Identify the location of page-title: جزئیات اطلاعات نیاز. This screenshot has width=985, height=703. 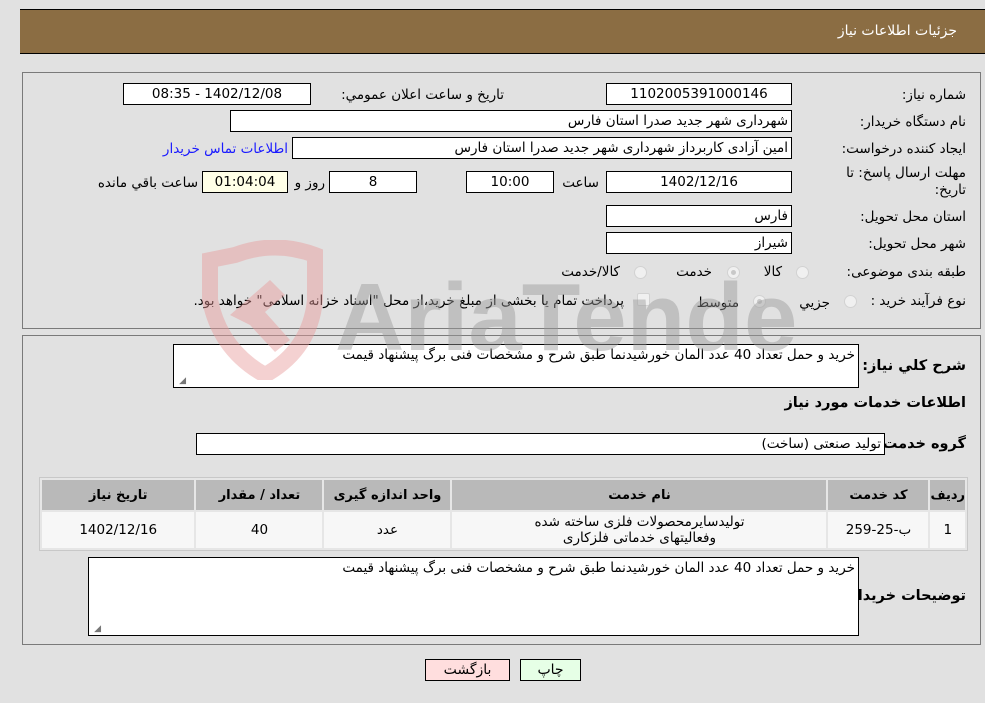
(897, 31).